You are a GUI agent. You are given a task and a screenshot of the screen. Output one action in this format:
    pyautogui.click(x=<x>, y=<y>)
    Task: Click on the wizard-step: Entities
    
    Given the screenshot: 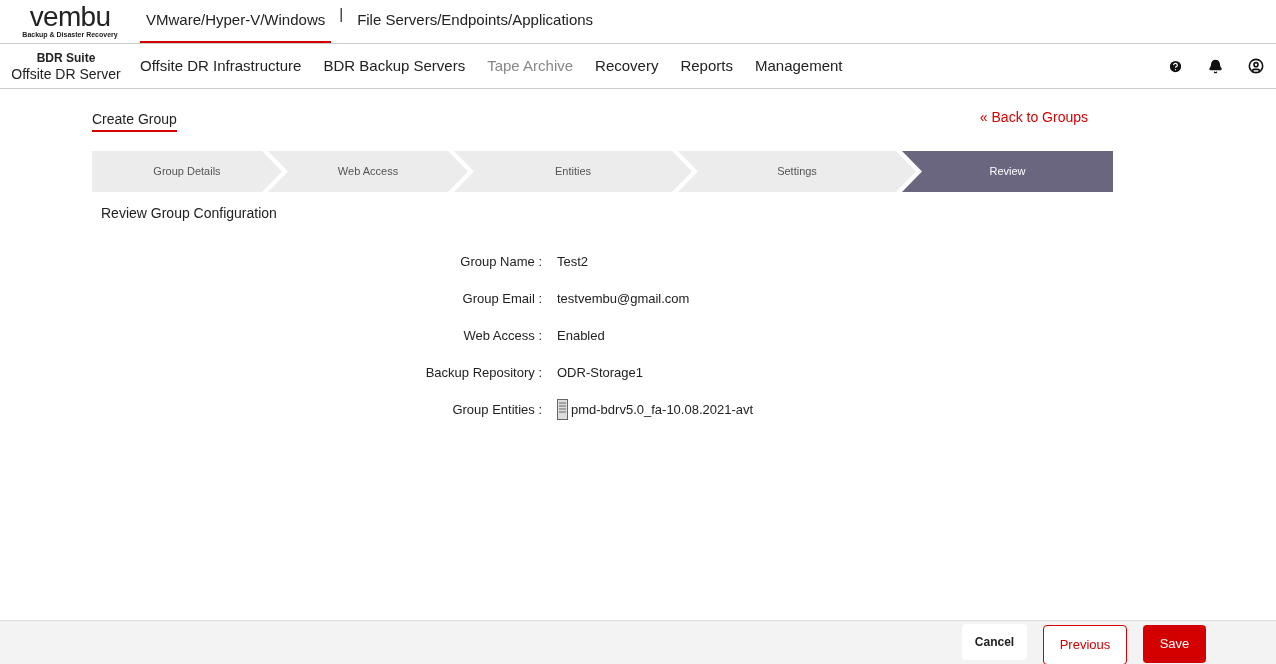 What is the action you would take?
    pyautogui.click(x=573, y=171)
    